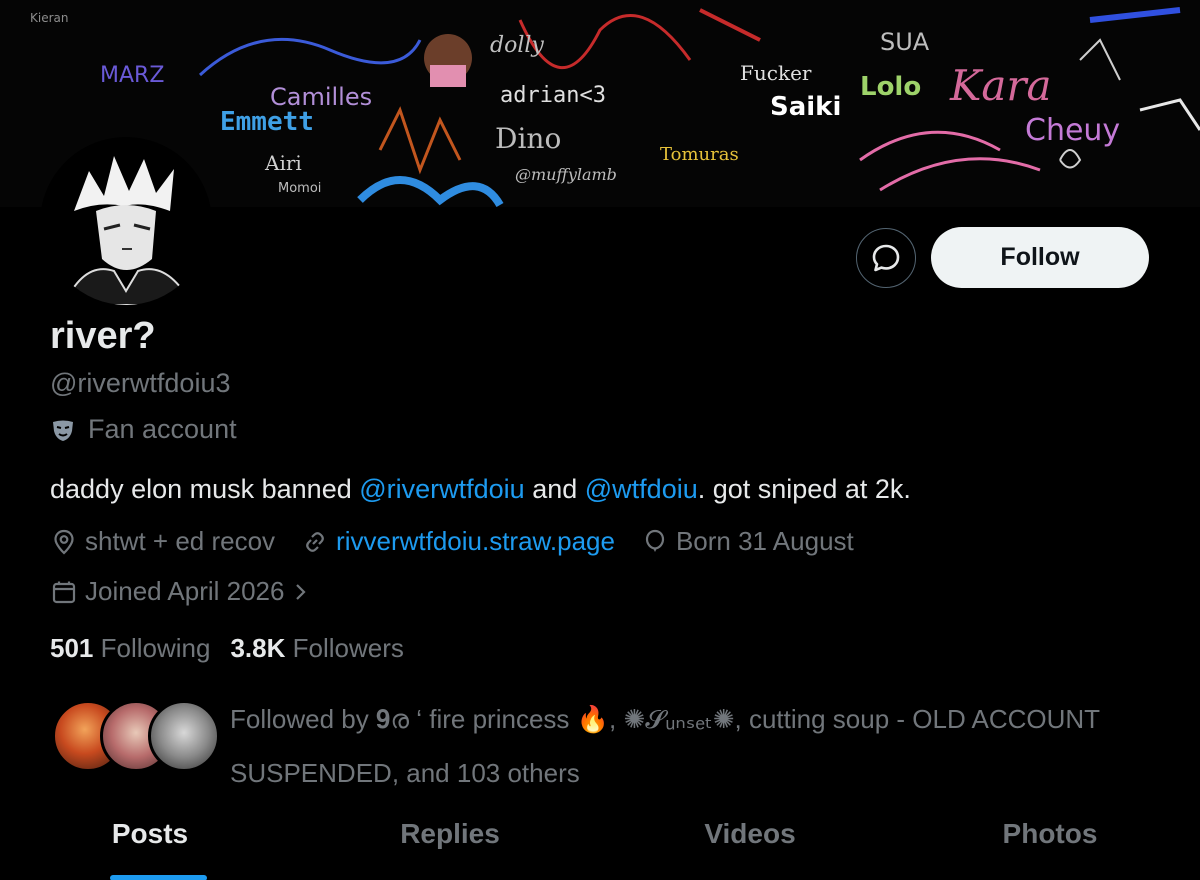 The height and width of the screenshot is (880, 1200). Describe the element at coordinates (162, 429) in the screenshot. I see `category-label: Fan account` at that location.